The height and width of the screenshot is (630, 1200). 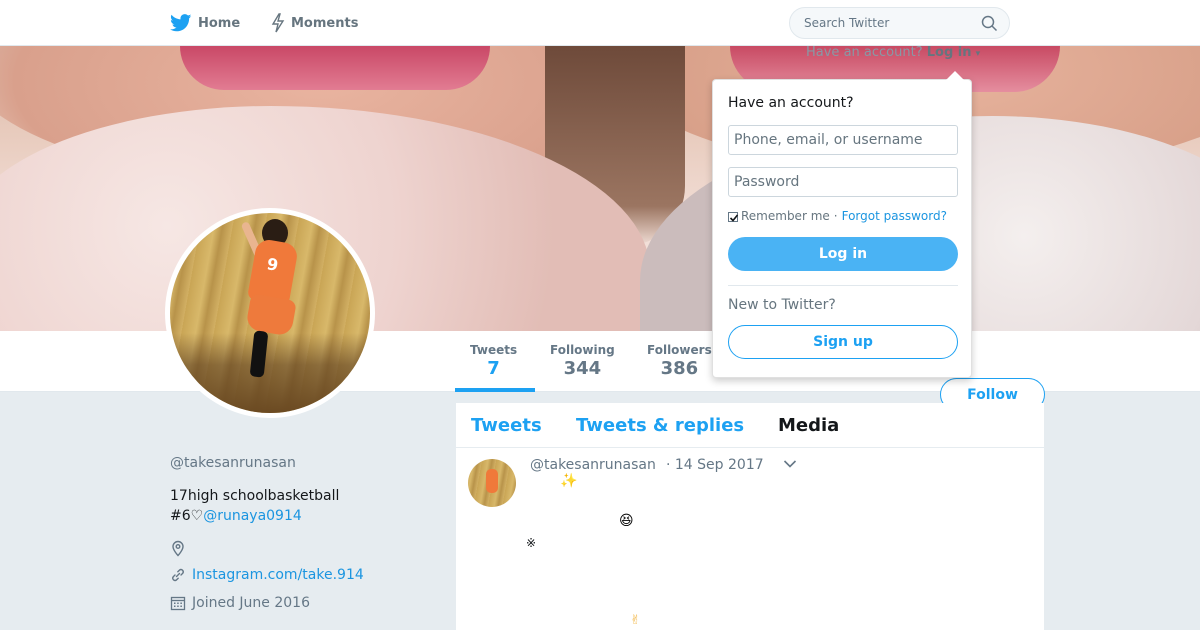 I want to click on caret-down-icon: ▾, so click(x=978, y=54).